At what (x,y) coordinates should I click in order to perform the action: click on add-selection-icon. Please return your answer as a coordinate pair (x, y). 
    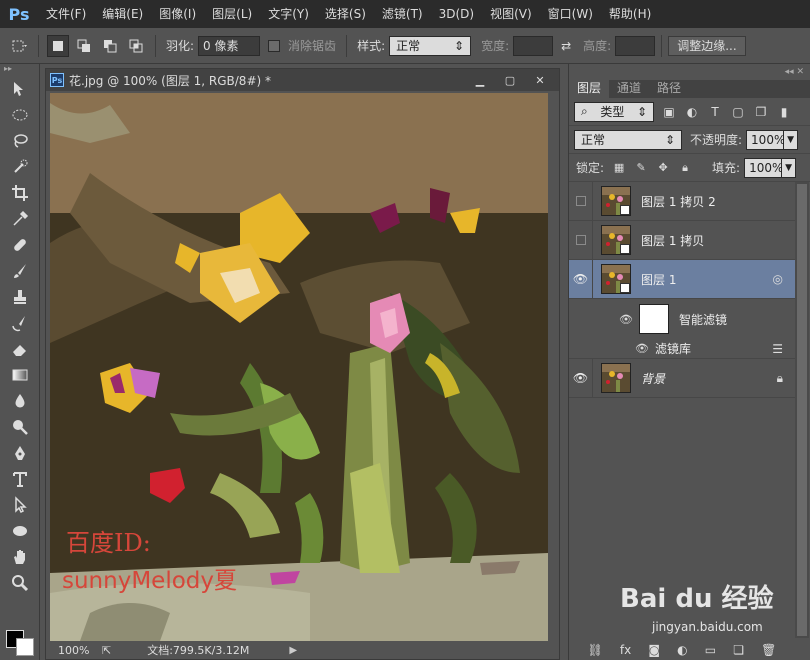
    Looking at the image, I should click on (84, 46).